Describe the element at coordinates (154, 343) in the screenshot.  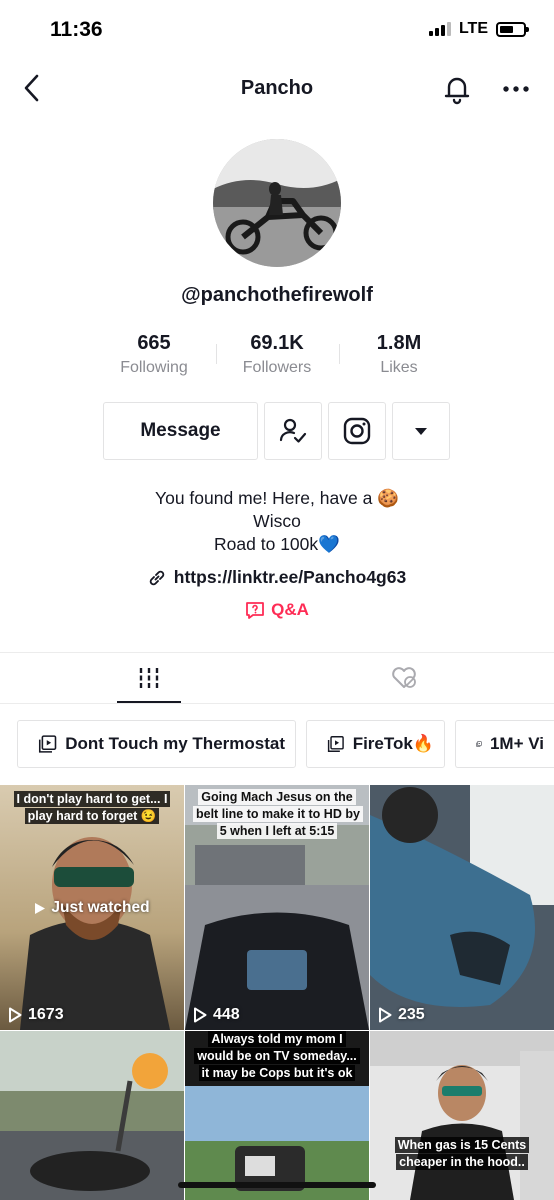
I see `stat-number: 665` at that location.